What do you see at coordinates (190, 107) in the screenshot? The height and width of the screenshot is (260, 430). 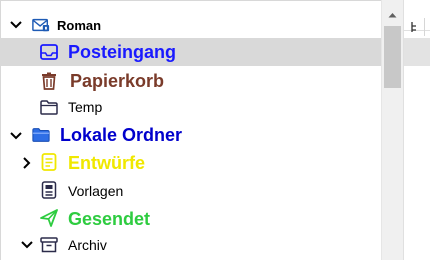 I see `tree-item-temp: Temp` at bounding box center [190, 107].